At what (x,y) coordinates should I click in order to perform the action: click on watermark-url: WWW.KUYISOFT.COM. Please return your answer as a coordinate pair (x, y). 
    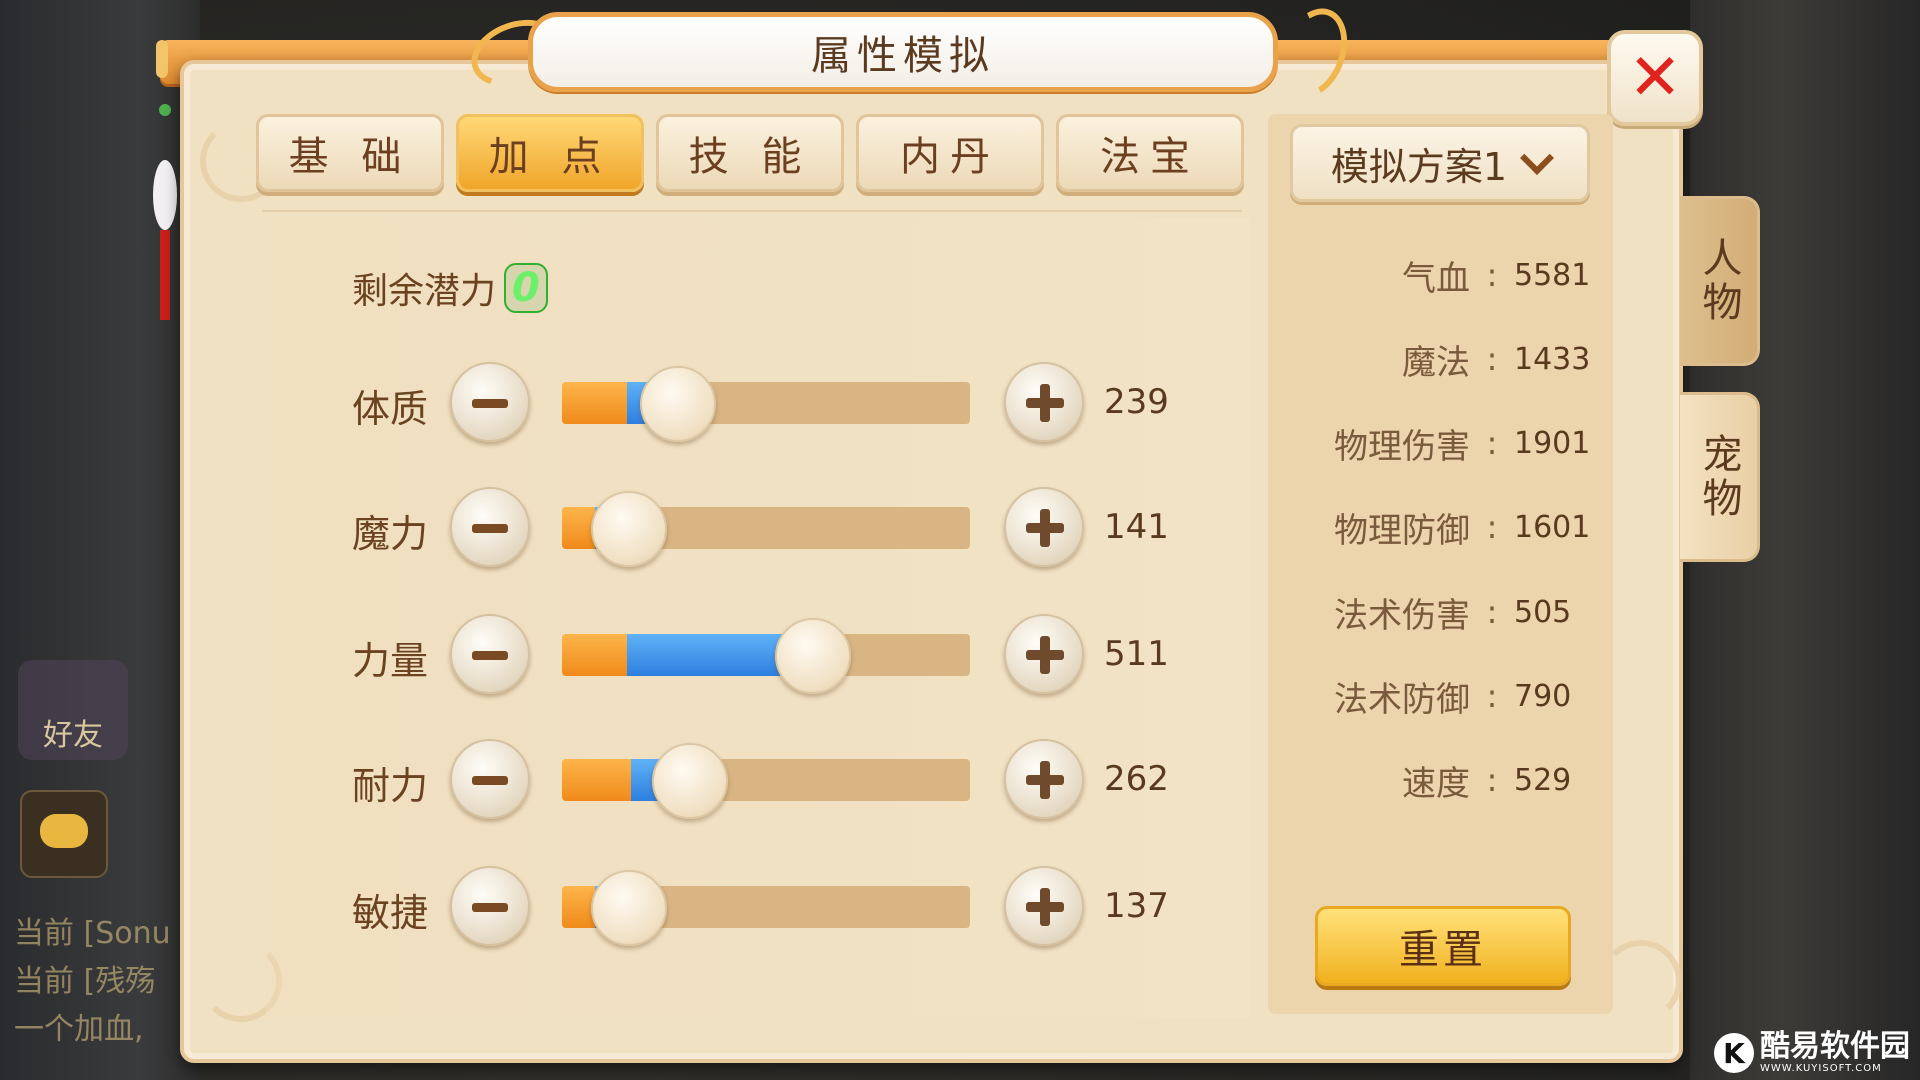
    Looking at the image, I should click on (1821, 1068).